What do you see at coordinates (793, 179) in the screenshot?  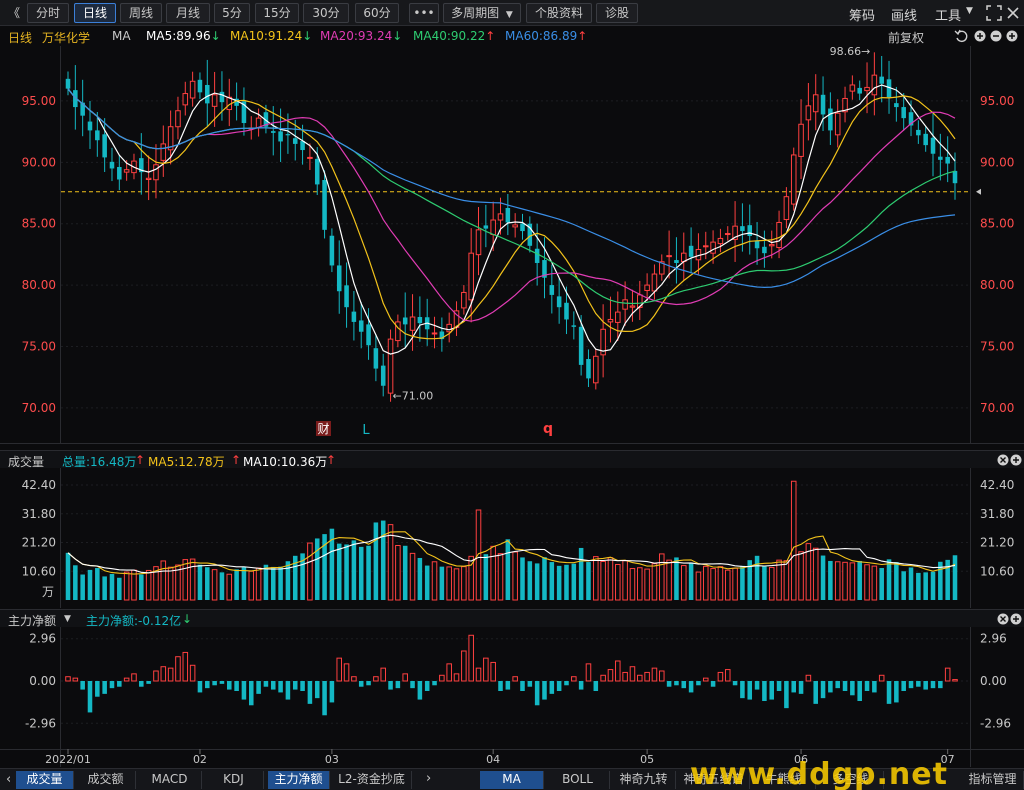 I see `candlestick` at bounding box center [793, 179].